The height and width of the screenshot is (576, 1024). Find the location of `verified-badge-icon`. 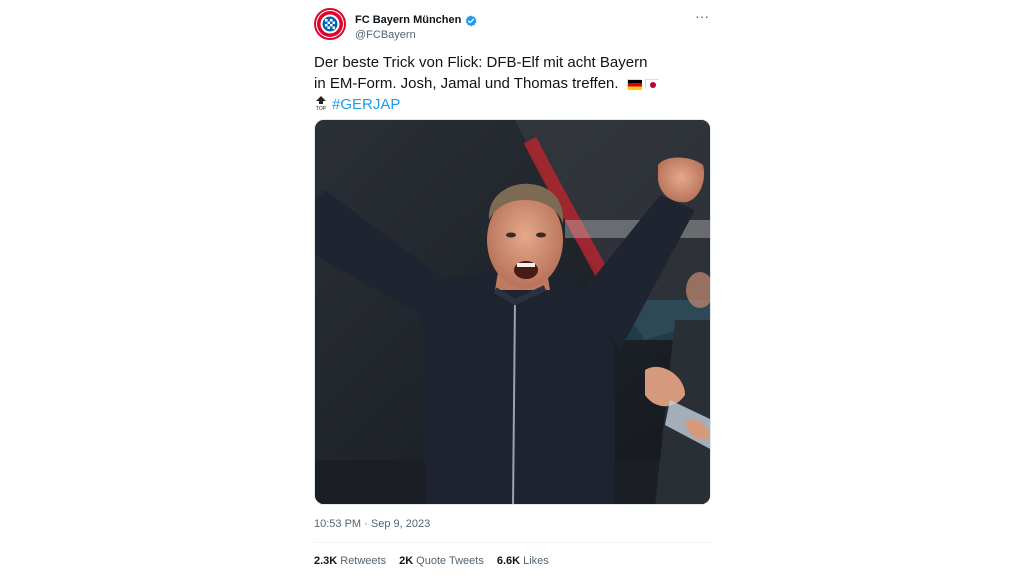

verified-badge-icon is located at coordinates (471, 20).